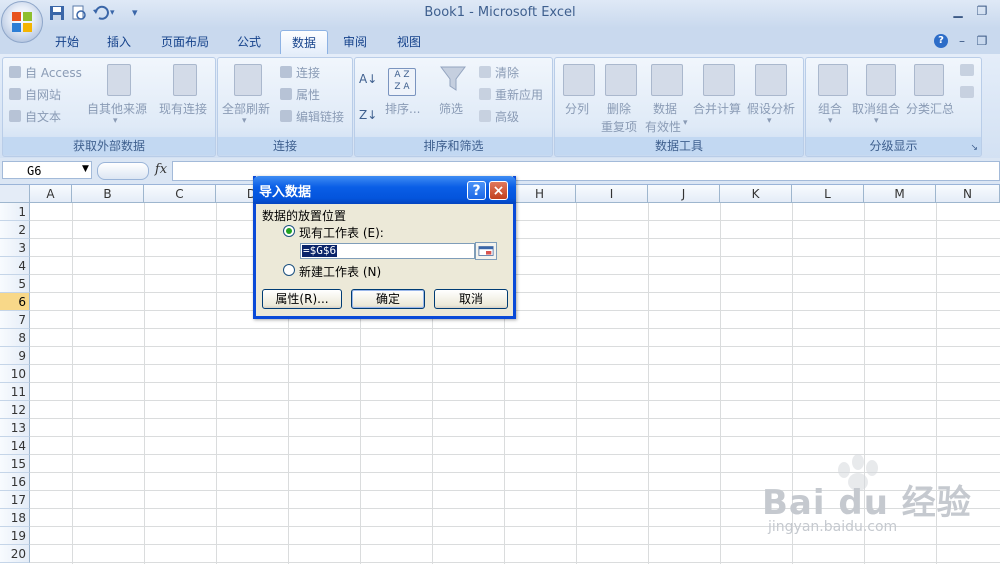 The image size is (1000, 564). I want to click on formula-bar-resize-handle, so click(123, 171).